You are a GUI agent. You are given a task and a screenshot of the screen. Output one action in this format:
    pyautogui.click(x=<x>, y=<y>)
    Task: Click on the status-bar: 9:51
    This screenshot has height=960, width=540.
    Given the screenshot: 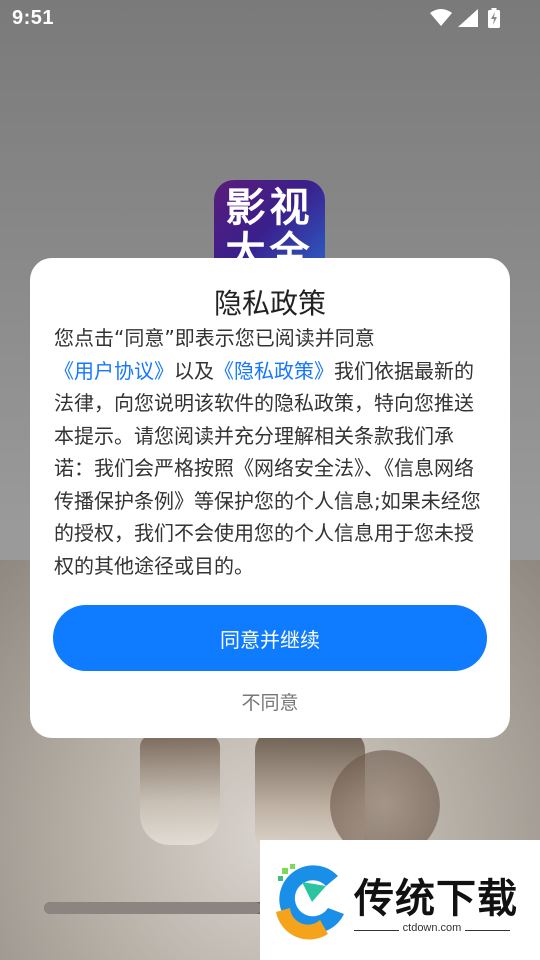 What is the action you would take?
    pyautogui.click(x=270, y=18)
    